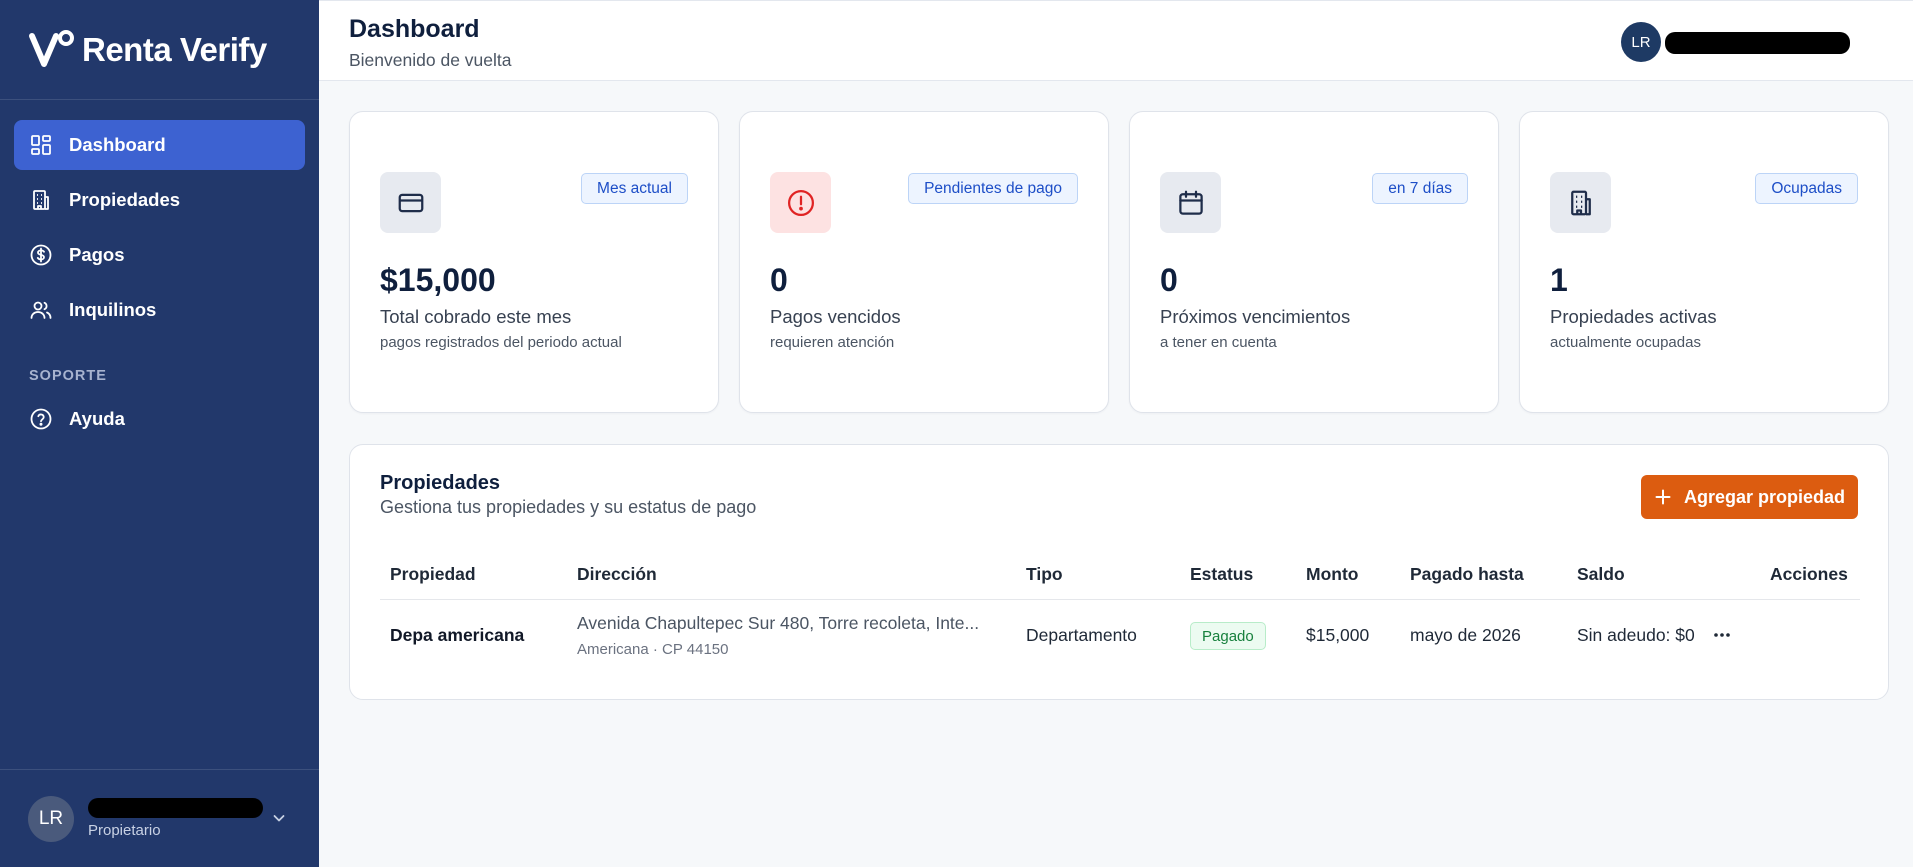 Image resolution: width=1913 pixels, height=867 pixels. Describe the element at coordinates (438, 280) in the screenshot. I see `card-value: $15,000` at that location.